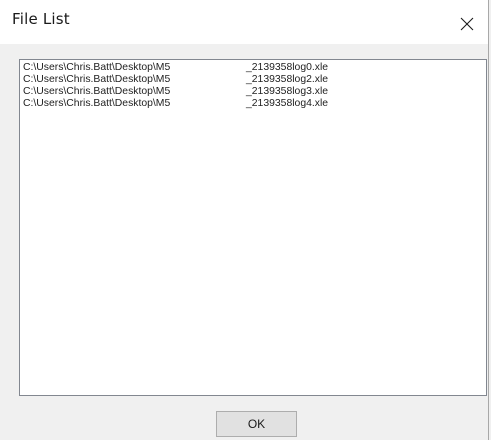 Image resolution: width=491 pixels, height=440 pixels. What do you see at coordinates (256, 424) in the screenshot?
I see `ok-button: OK` at bounding box center [256, 424].